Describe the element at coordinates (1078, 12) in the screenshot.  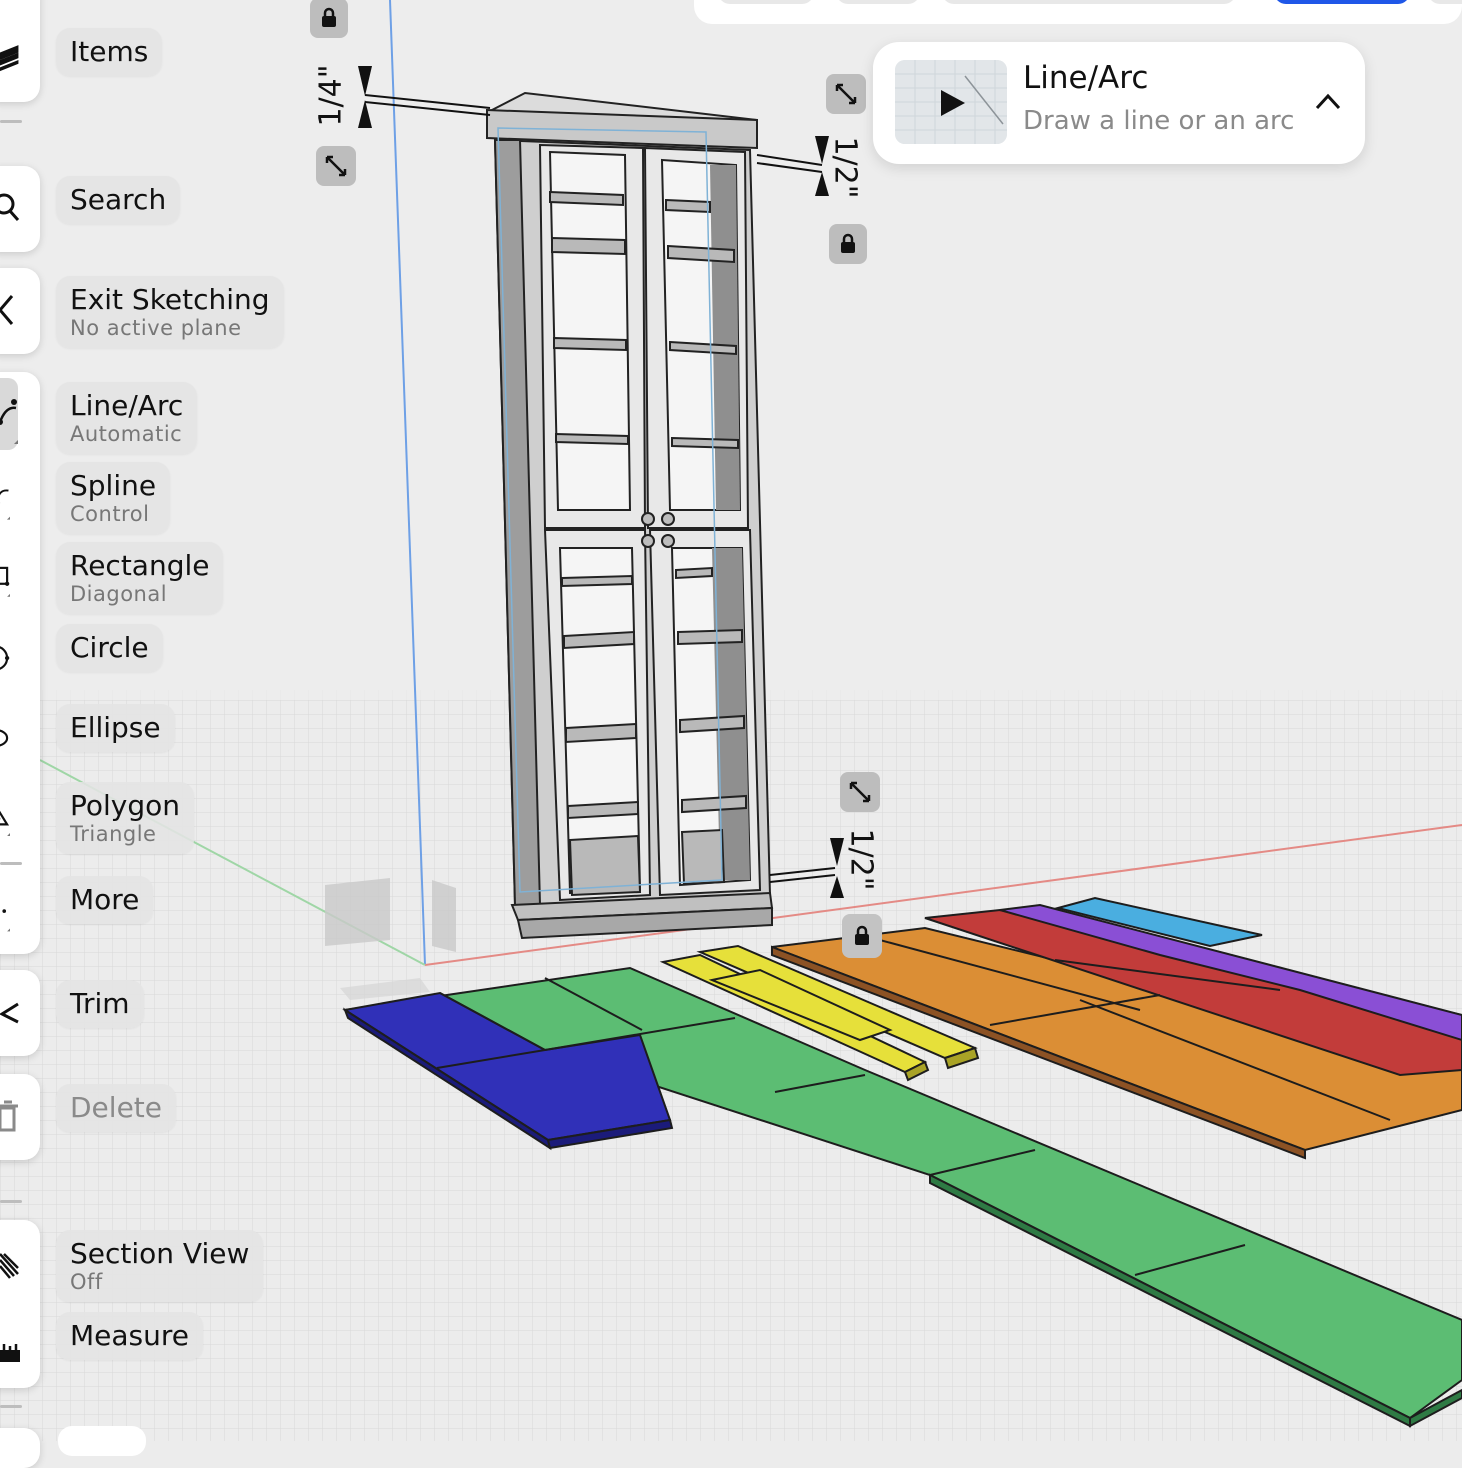
I see `top-toolbar` at that location.